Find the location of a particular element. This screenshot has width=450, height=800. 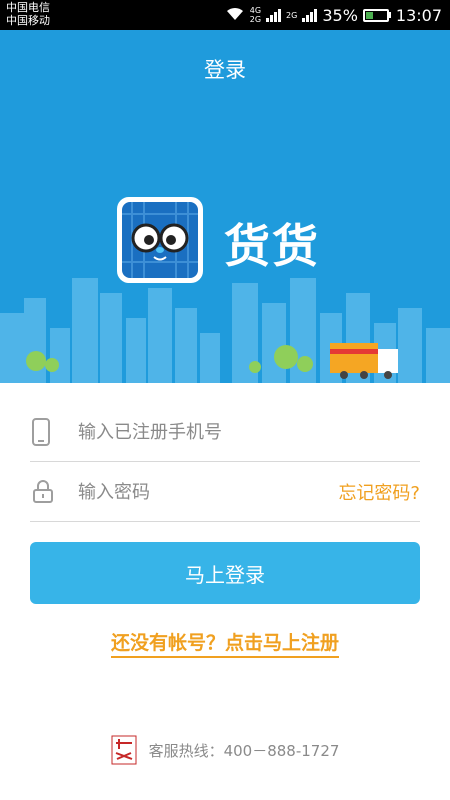

status-indicators: 4G 2G 2G 35% 13:07 is located at coordinates (333, 15).